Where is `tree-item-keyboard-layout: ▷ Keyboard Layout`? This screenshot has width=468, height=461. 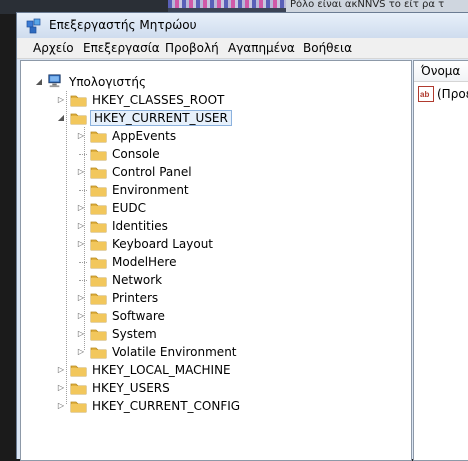 tree-item-keyboard-layout: ▷ Keyboard Layout is located at coordinates (211, 244).